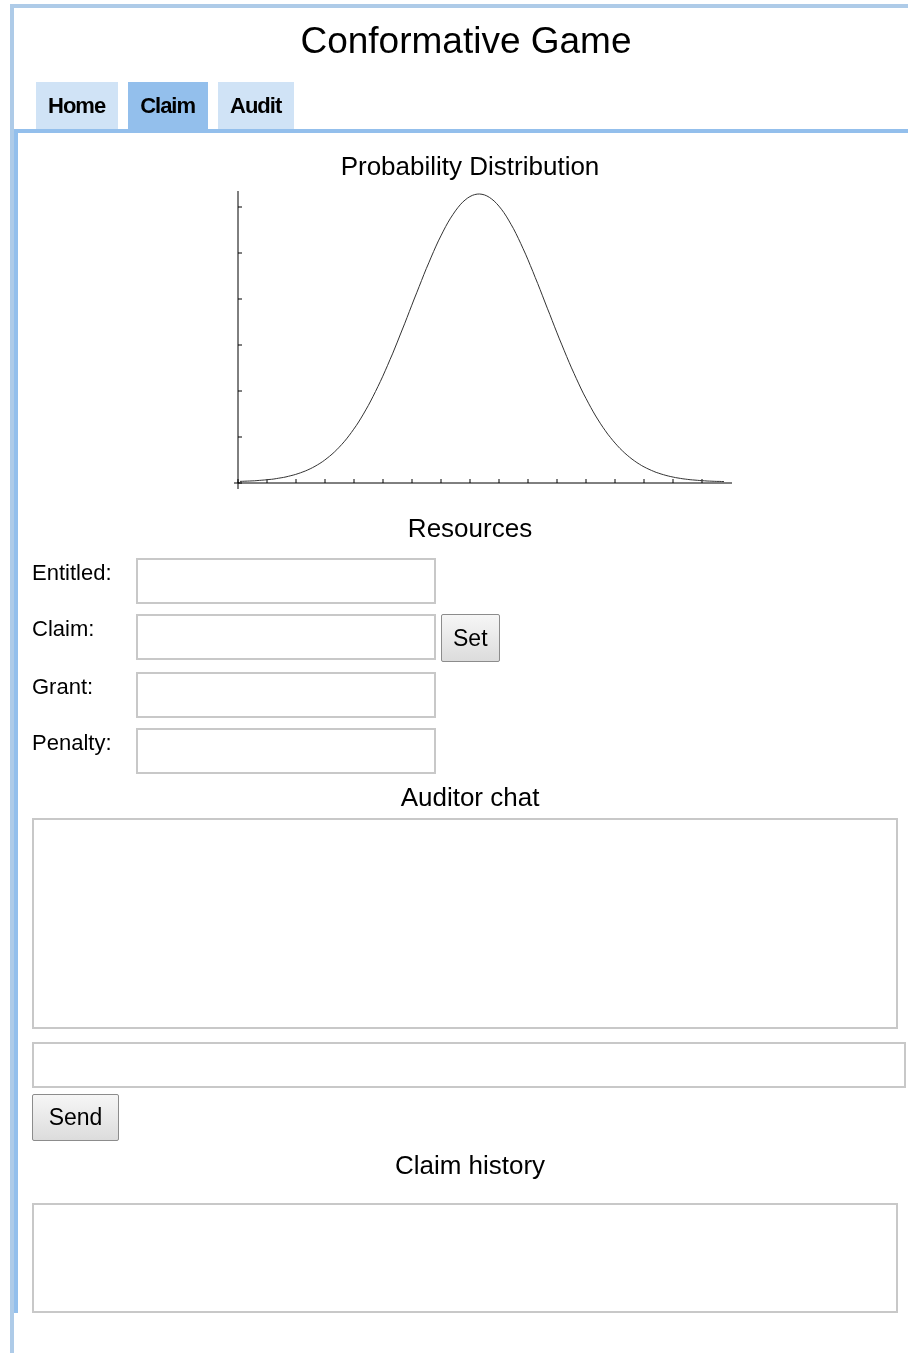 The width and height of the screenshot is (908, 1361). Describe the element at coordinates (72, 572) in the screenshot. I see `field-label: Entitled:` at that location.